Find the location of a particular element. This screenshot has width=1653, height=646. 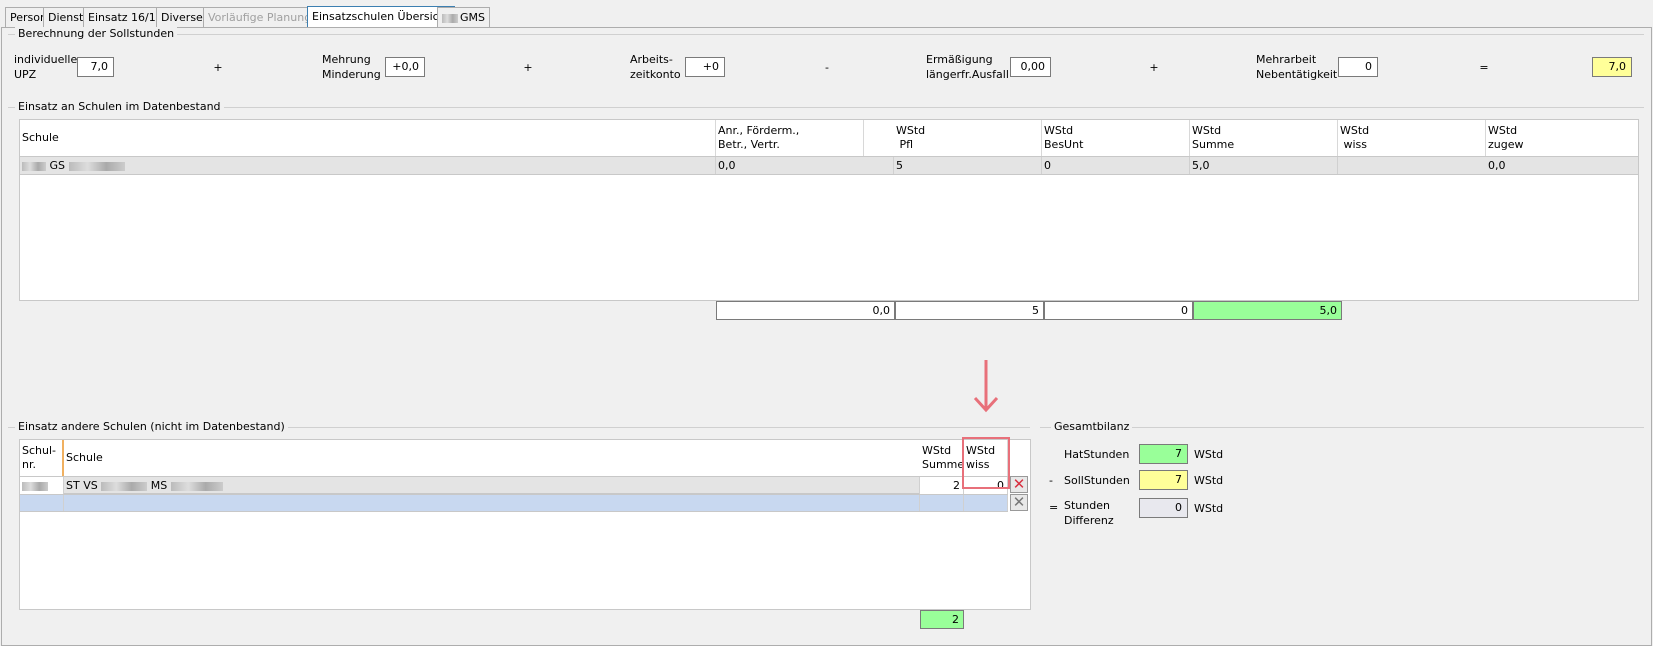

column-header-besunt: WStd BesUnt is located at coordinates (1116, 138).